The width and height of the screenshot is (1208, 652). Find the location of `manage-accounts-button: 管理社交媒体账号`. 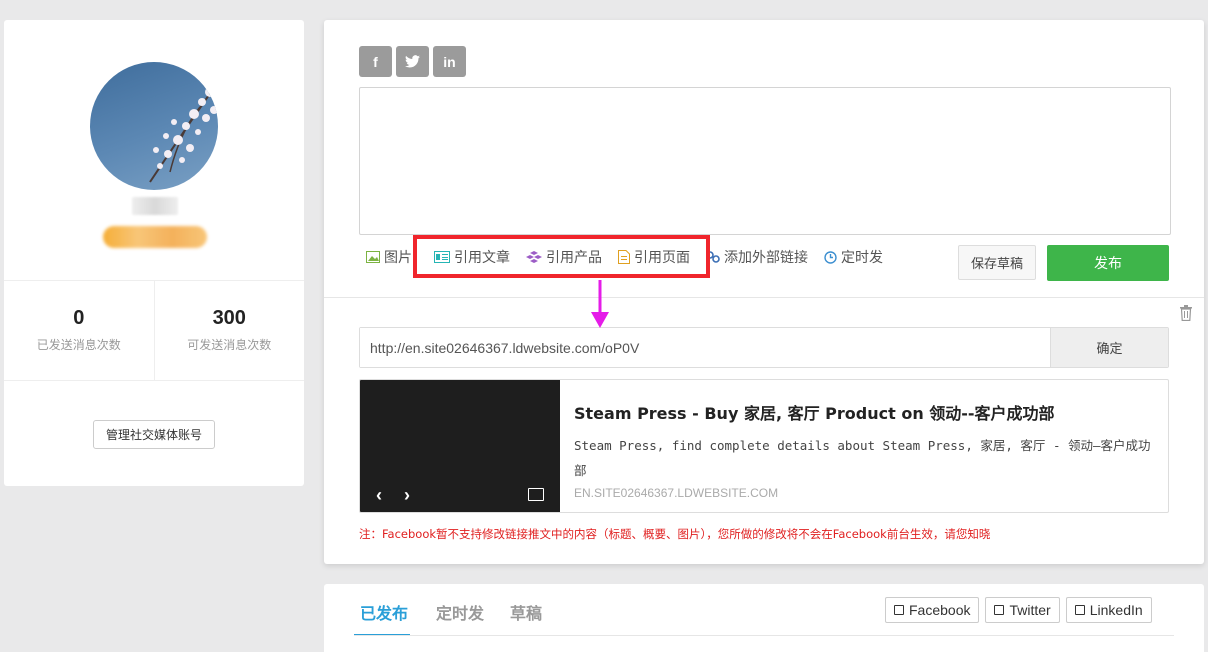

manage-accounts-button: 管理社交媒体账号 is located at coordinates (154, 434).